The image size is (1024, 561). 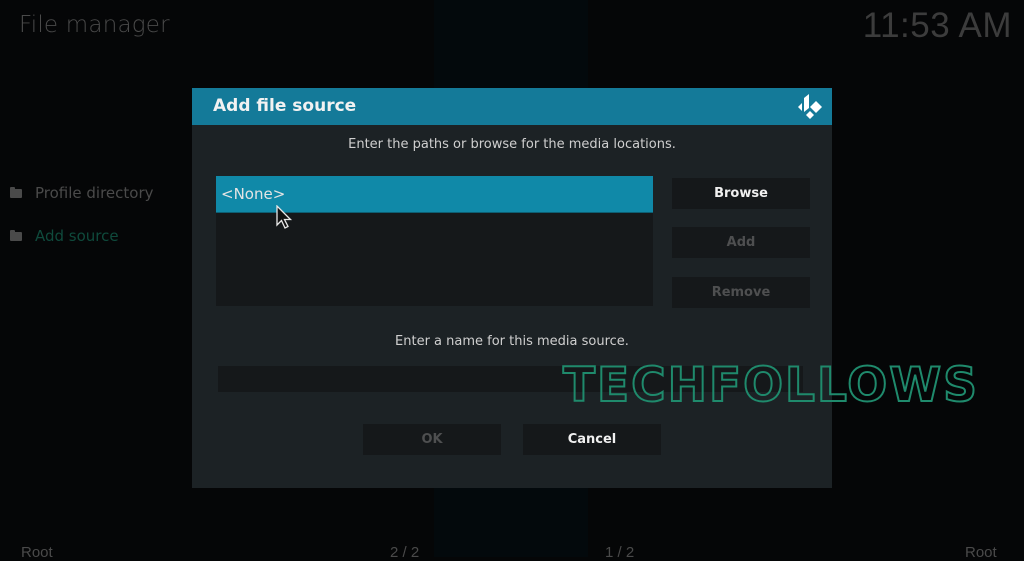 I want to click on footer-right-count: 1 / 2, so click(x=620, y=552).